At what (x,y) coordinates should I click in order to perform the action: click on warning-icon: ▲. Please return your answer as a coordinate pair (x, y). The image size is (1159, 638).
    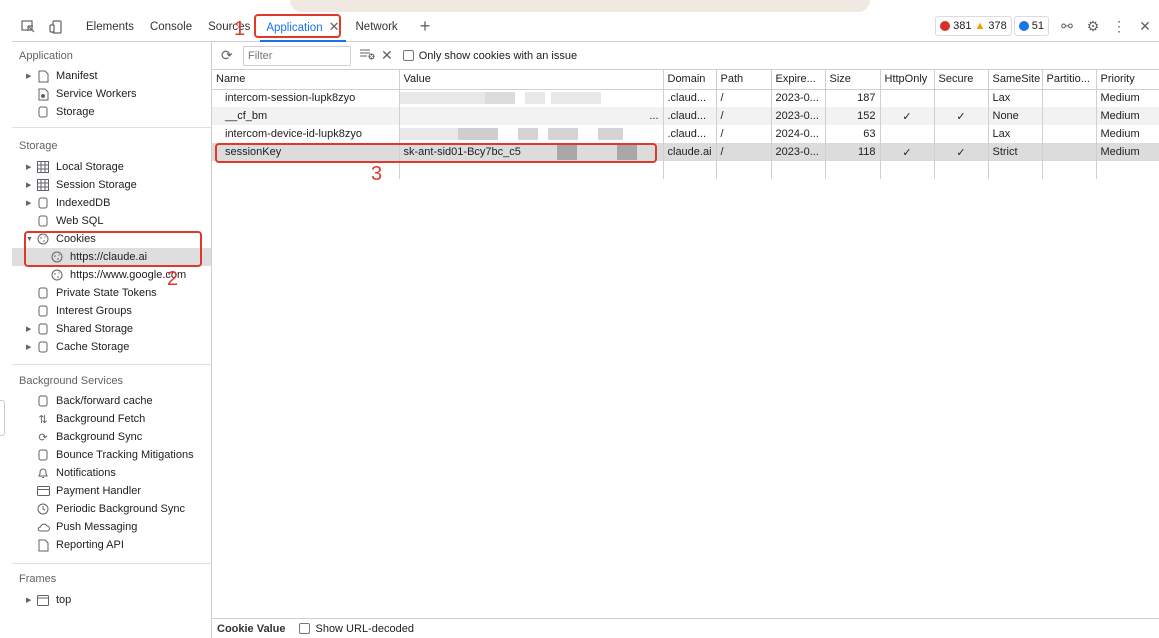
    Looking at the image, I should click on (980, 26).